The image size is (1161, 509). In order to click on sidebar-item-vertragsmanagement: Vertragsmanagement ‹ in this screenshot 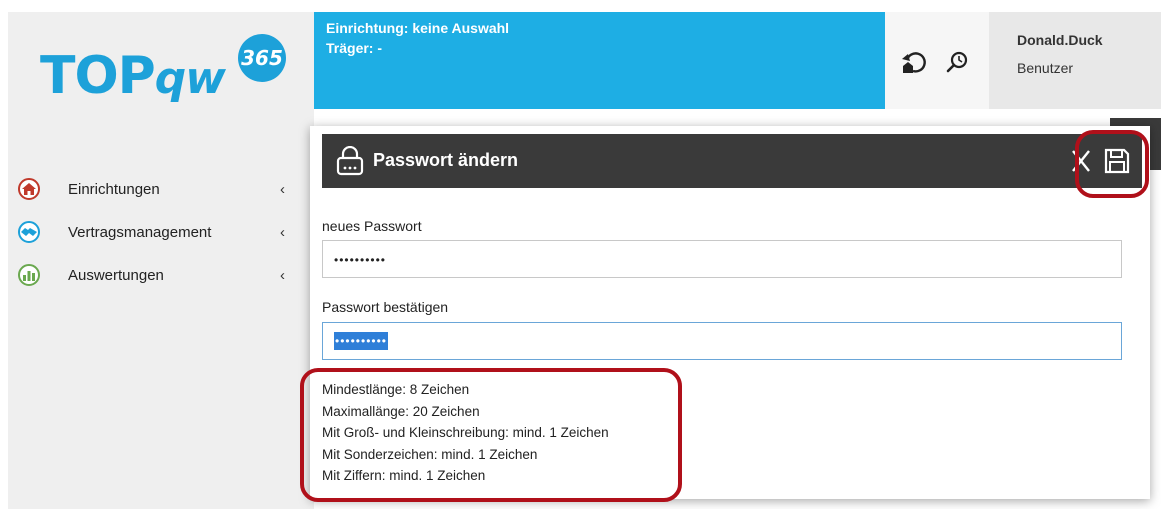, I will do `click(158, 232)`.